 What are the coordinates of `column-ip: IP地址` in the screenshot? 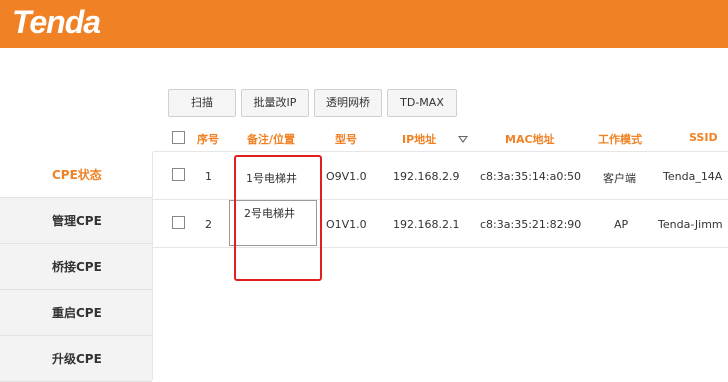 It's located at (419, 139).